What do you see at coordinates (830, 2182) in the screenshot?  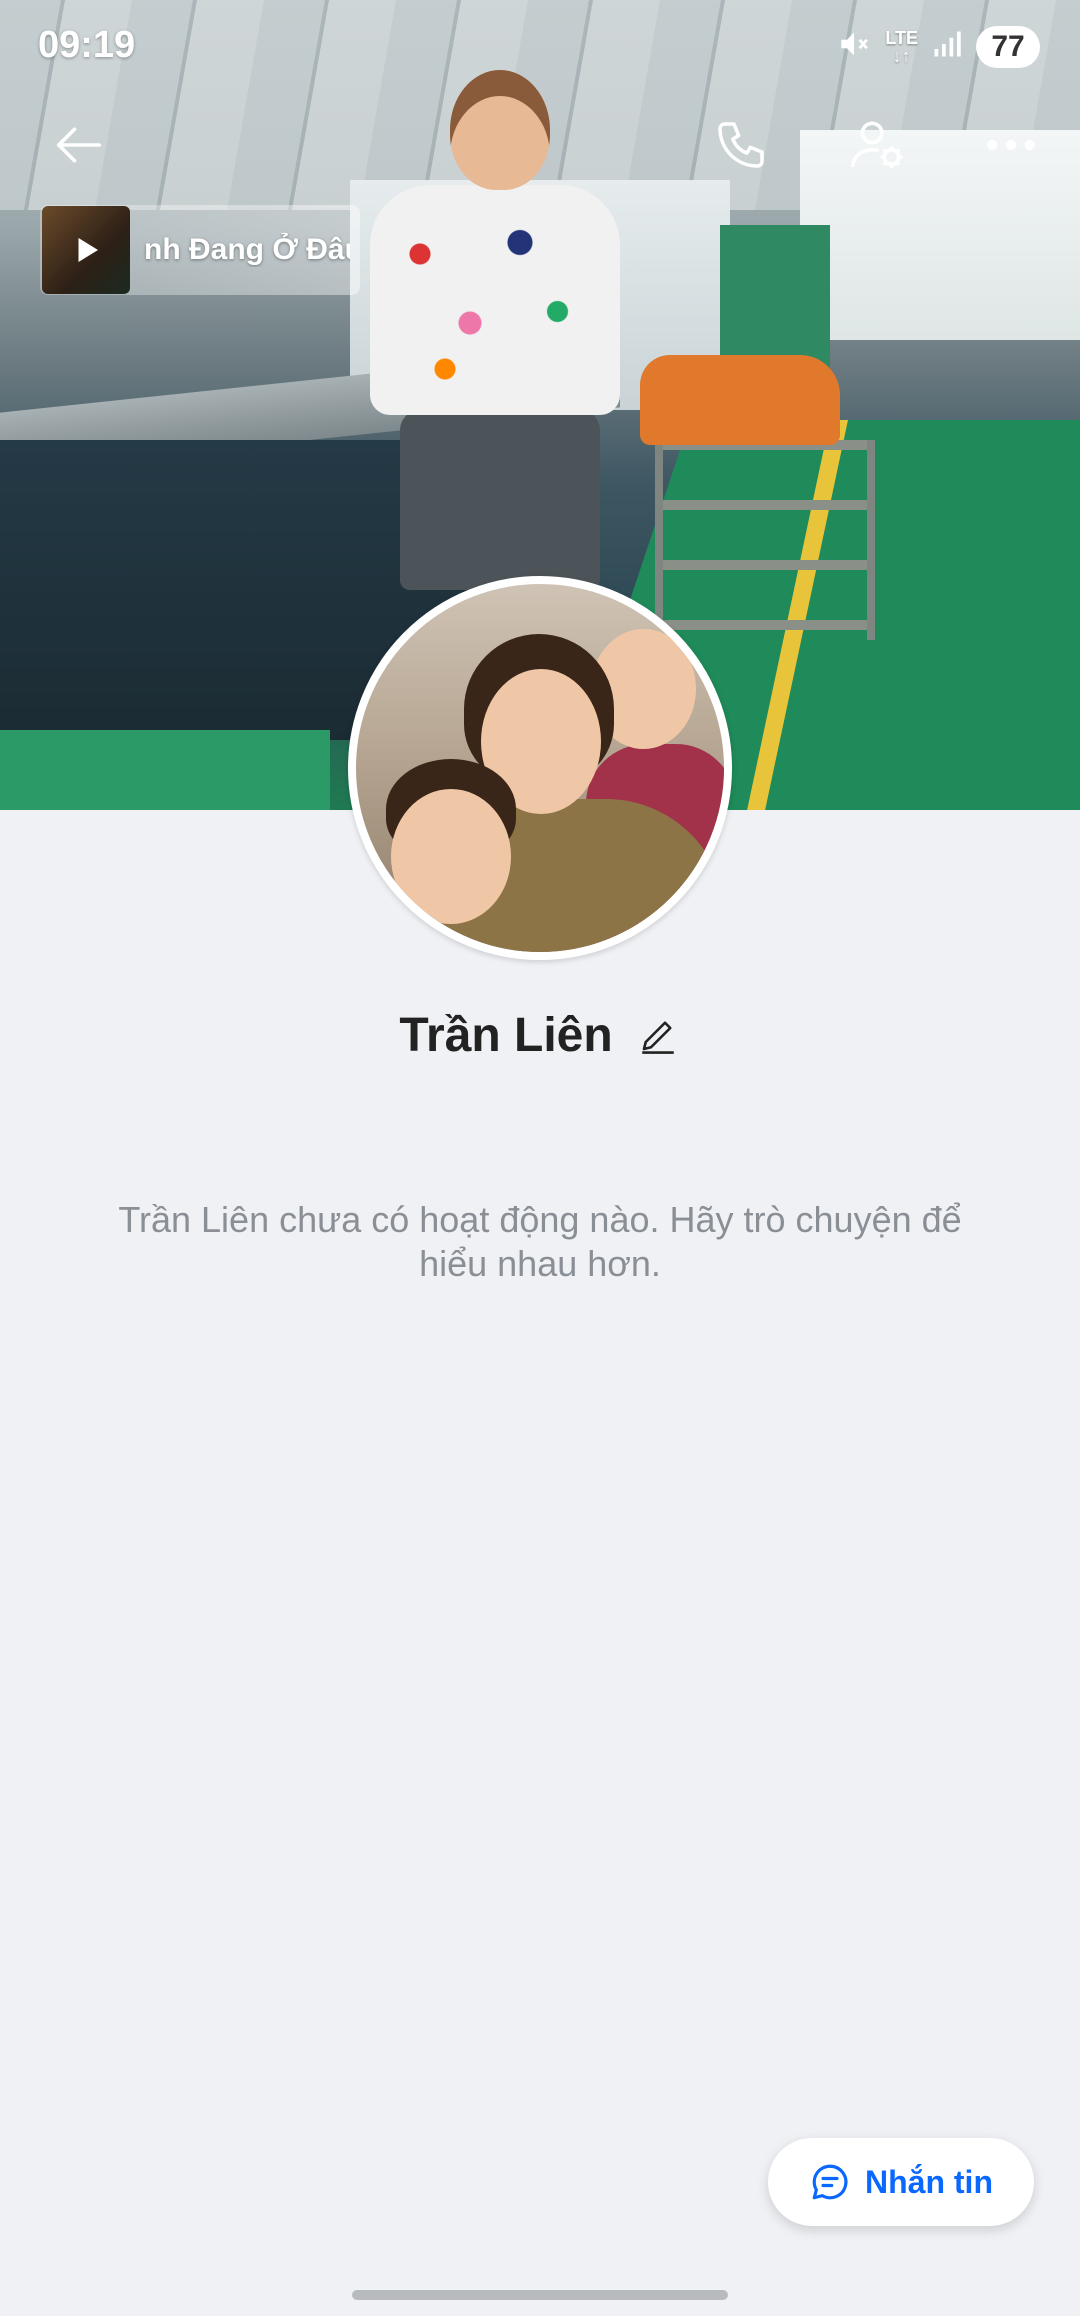 I see `chat-bubble-icon` at bounding box center [830, 2182].